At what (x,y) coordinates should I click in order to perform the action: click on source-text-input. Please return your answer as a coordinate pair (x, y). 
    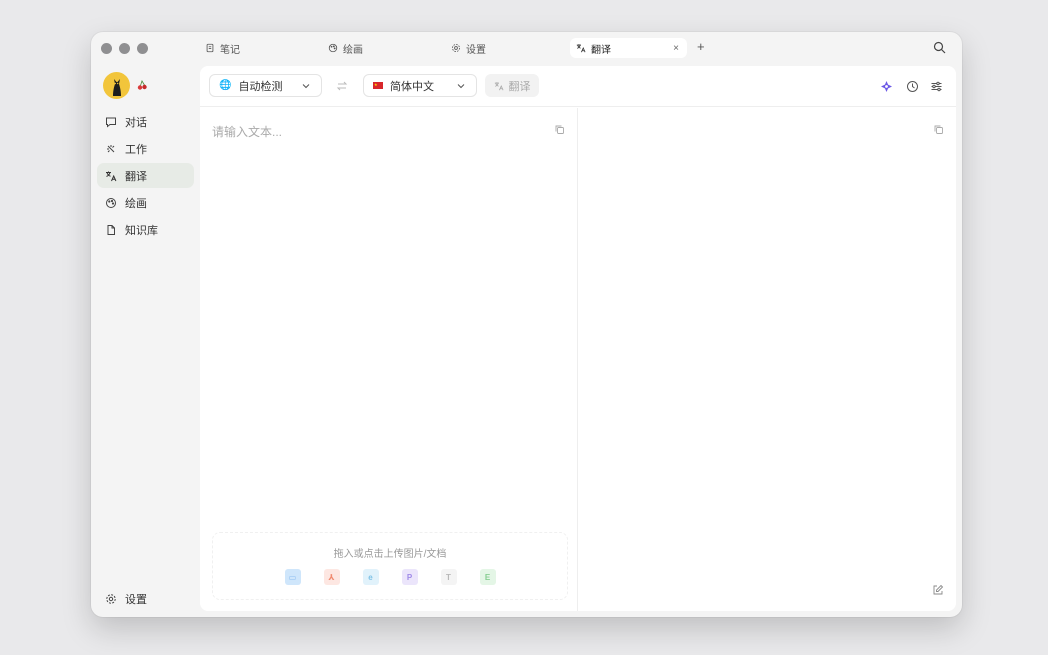
    Looking at the image, I should click on (377, 132).